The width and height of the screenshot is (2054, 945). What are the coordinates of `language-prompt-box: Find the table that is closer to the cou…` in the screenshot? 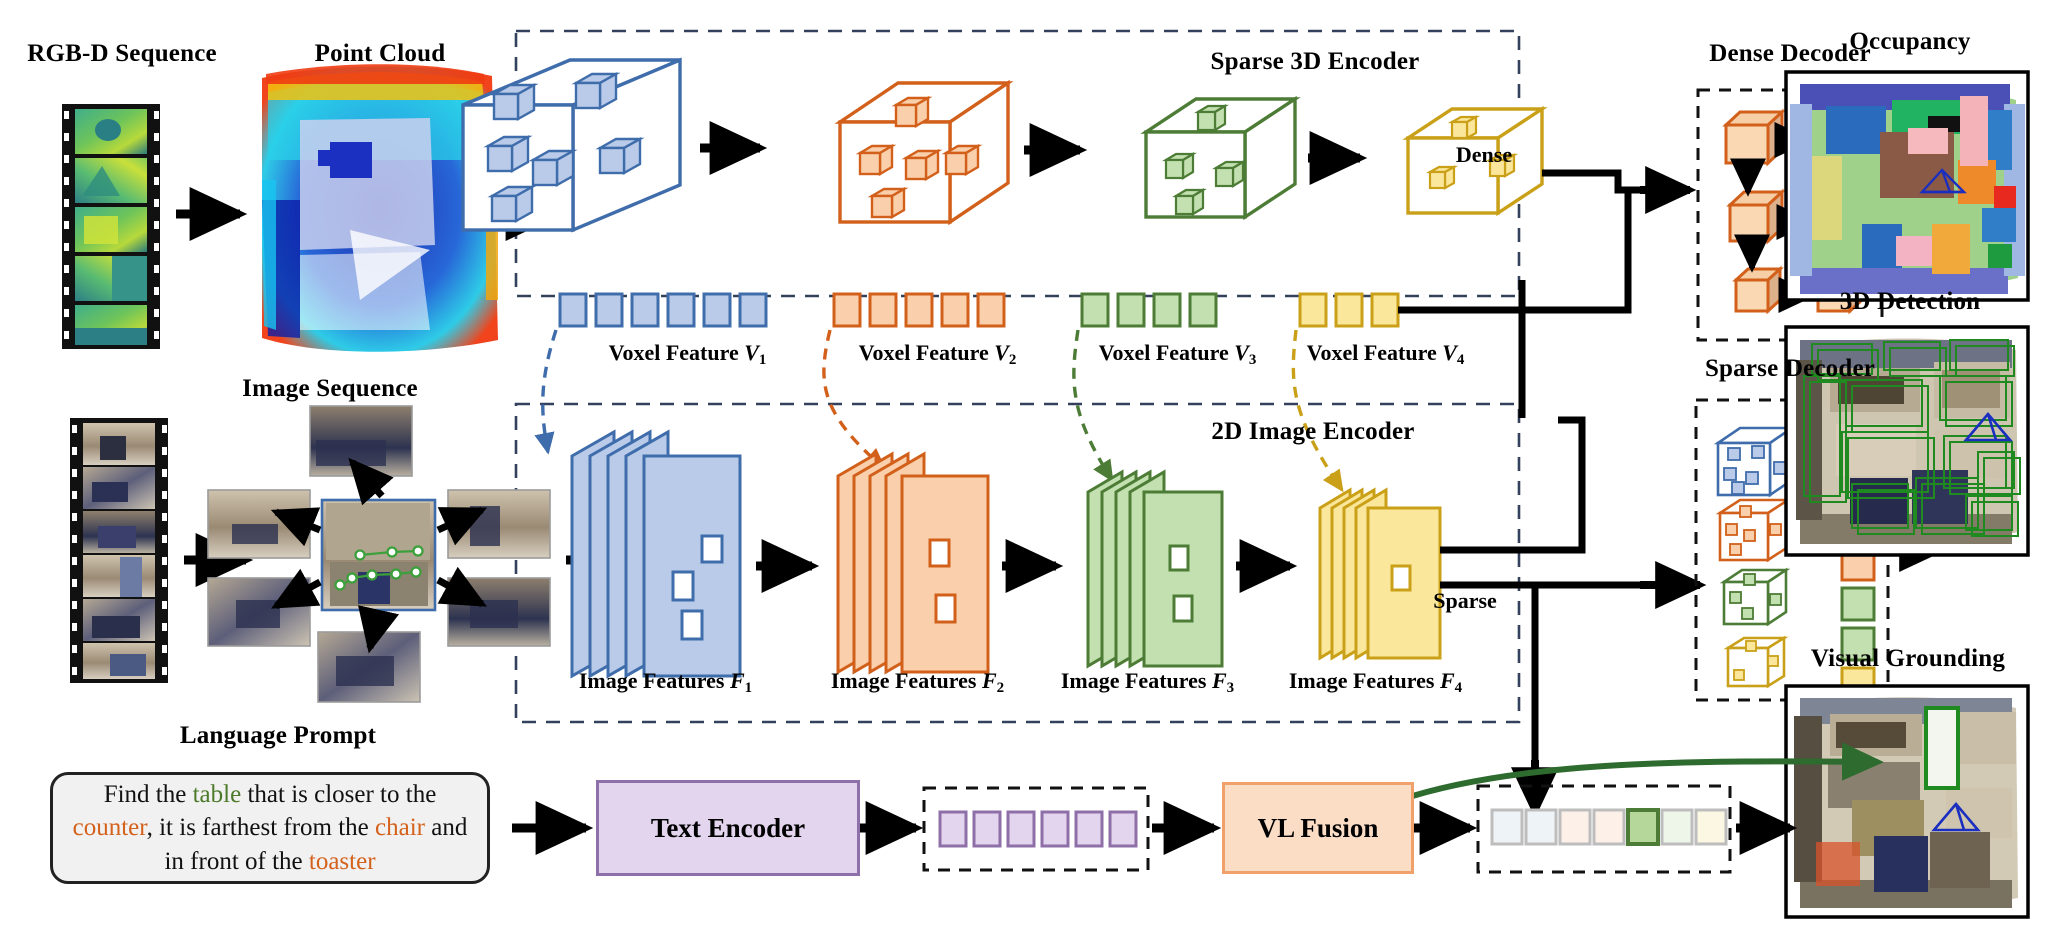 It's located at (270, 828).